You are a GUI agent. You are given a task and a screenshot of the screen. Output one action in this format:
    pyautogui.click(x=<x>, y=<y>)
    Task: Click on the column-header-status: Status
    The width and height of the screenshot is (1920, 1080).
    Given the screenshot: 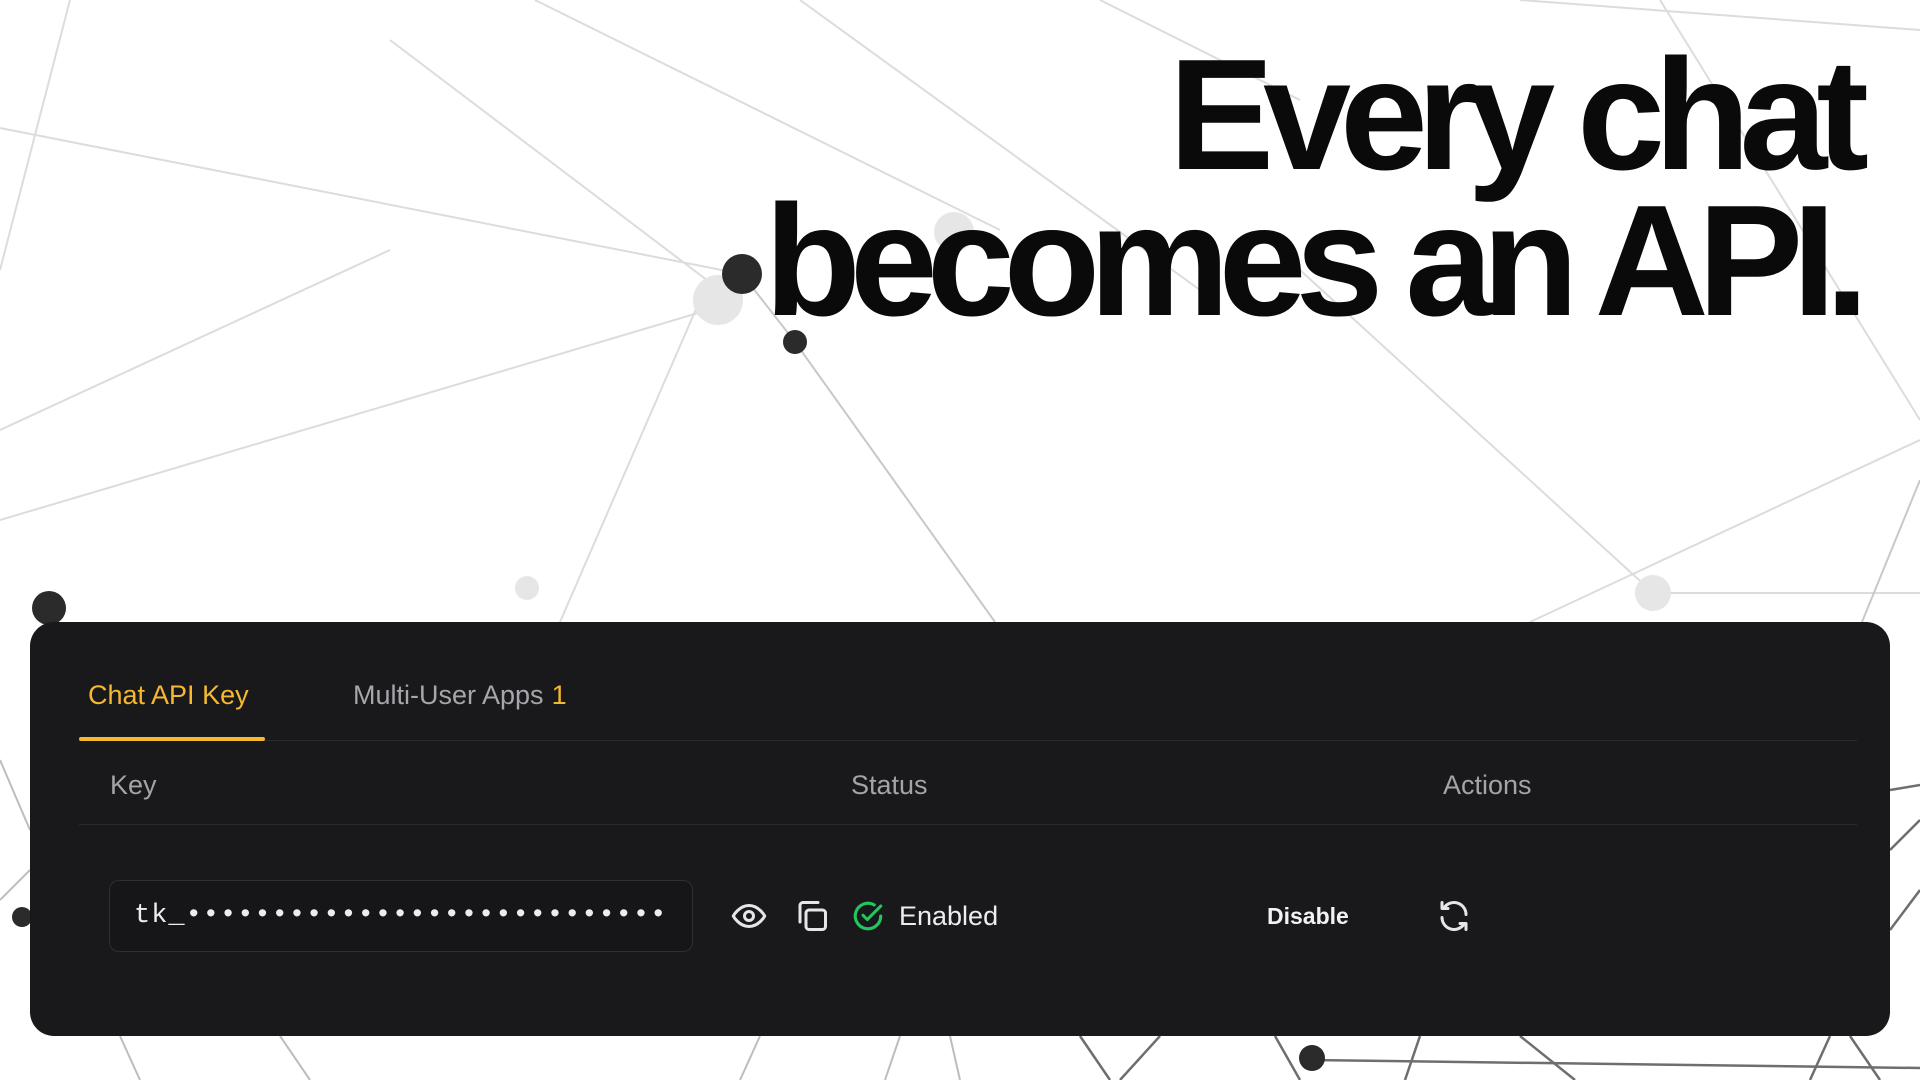 What is the action you would take?
    pyautogui.click(x=889, y=785)
    